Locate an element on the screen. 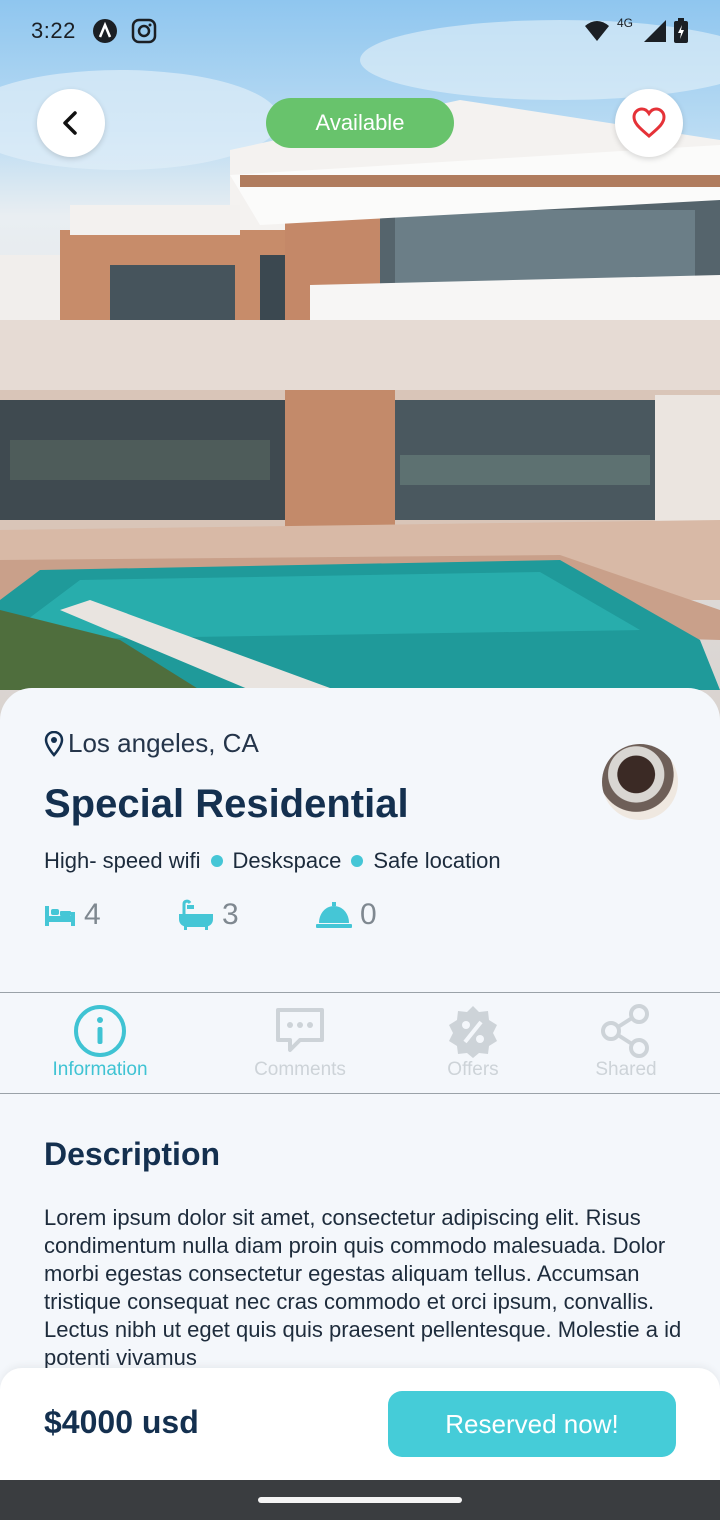 The image size is (720, 1520). 4g-signal-icon is located at coordinates (655, 31).